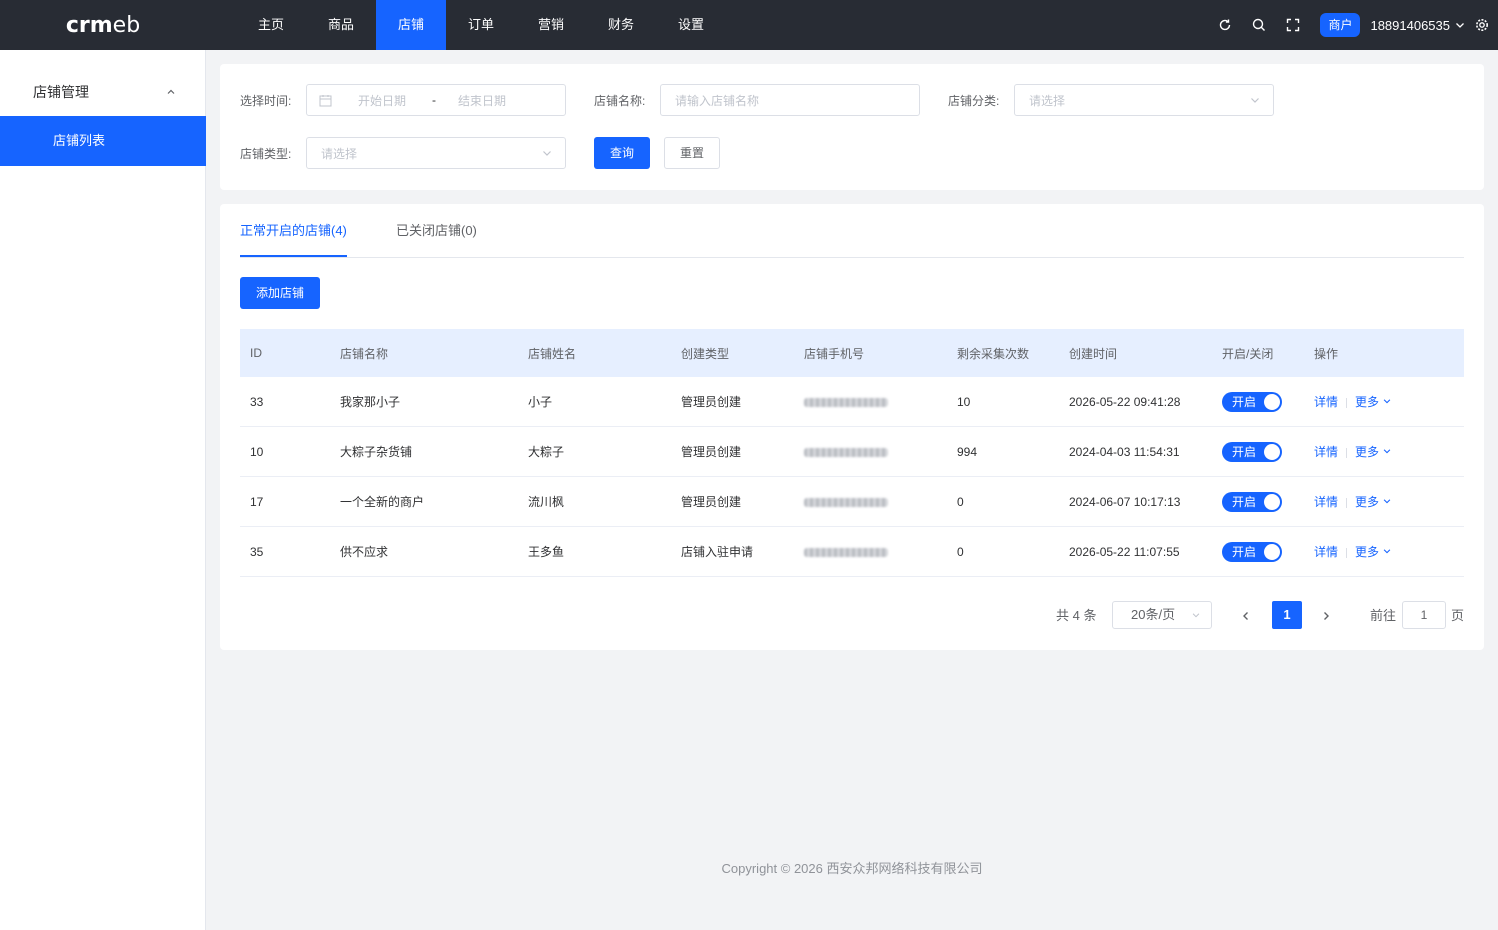  I want to click on user-menu: 18891406535, so click(1418, 25).